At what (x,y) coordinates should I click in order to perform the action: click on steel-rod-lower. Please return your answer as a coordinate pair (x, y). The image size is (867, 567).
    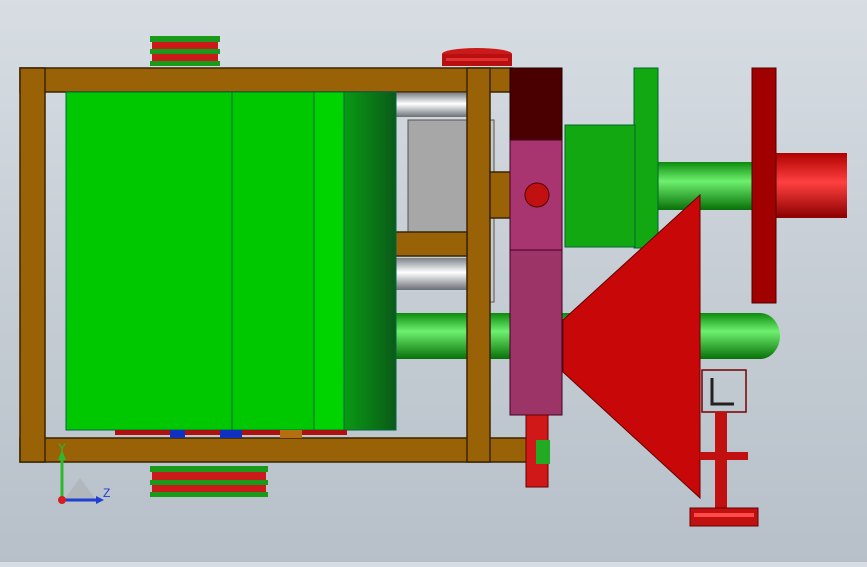
    Looking at the image, I should click on (430, 274).